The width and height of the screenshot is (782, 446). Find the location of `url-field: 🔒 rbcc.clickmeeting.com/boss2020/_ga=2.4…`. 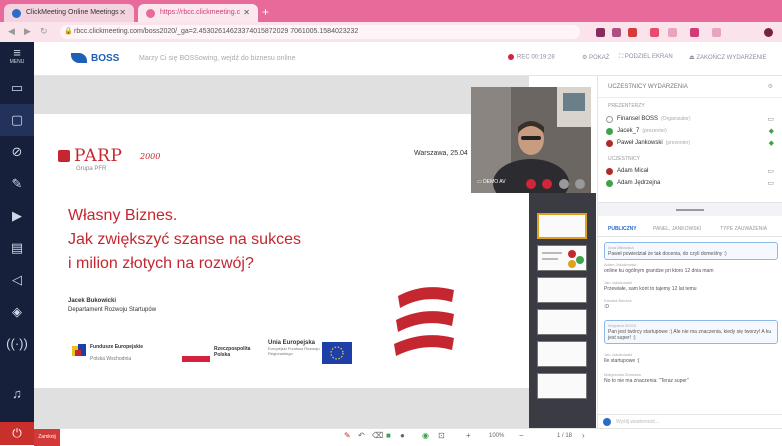

url-field: 🔒 rbcc.clickmeeting.com/boss2020/_ga=2.4… is located at coordinates (320, 32).